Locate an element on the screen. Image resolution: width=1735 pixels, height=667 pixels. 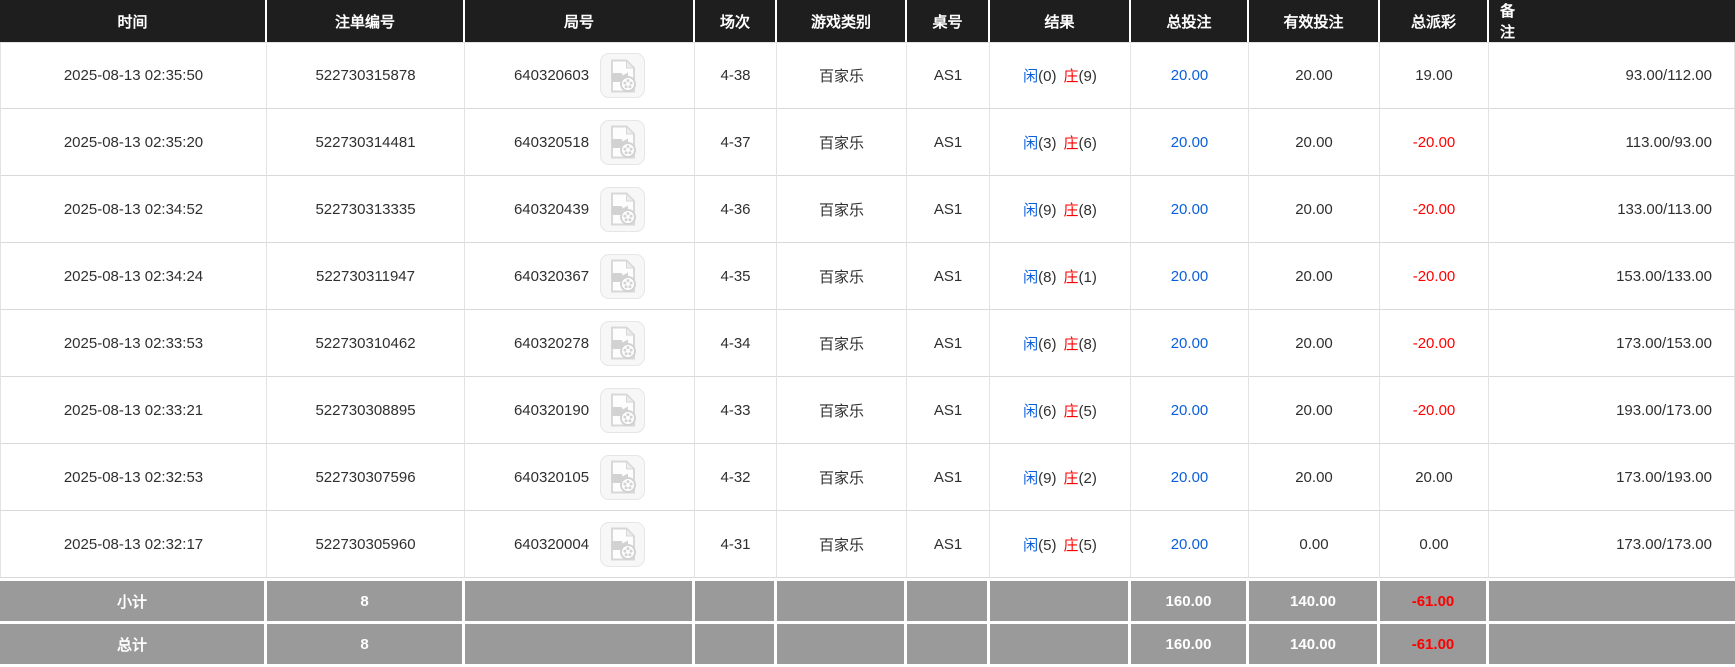
banker-result-score: (6) is located at coordinates (1087, 143).